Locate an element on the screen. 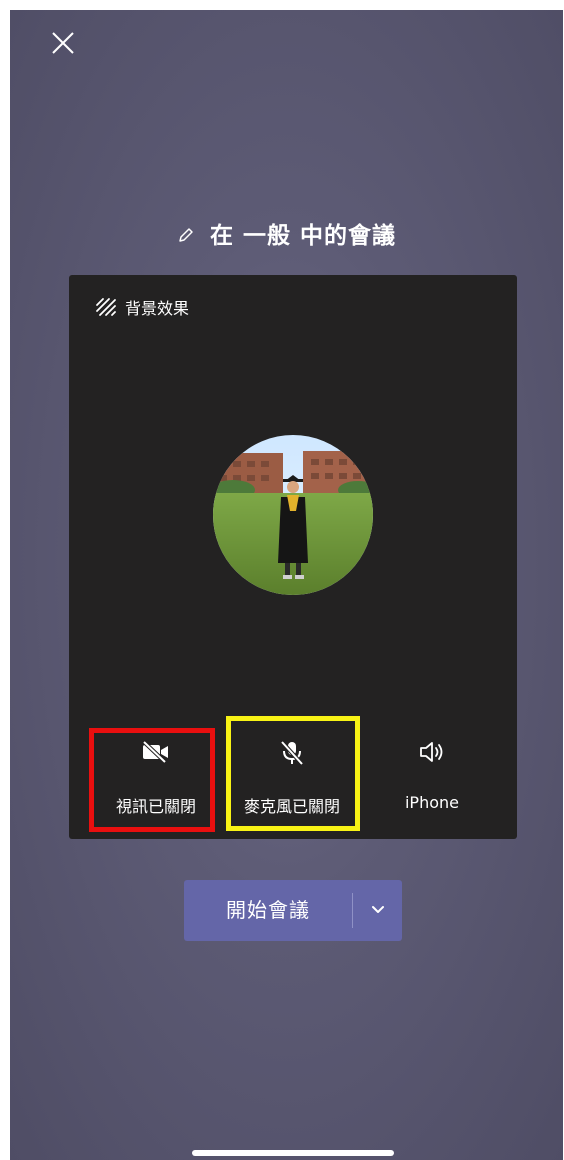 This screenshot has width=564, height=1160. home-indicator is located at coordinates (293, 1153).